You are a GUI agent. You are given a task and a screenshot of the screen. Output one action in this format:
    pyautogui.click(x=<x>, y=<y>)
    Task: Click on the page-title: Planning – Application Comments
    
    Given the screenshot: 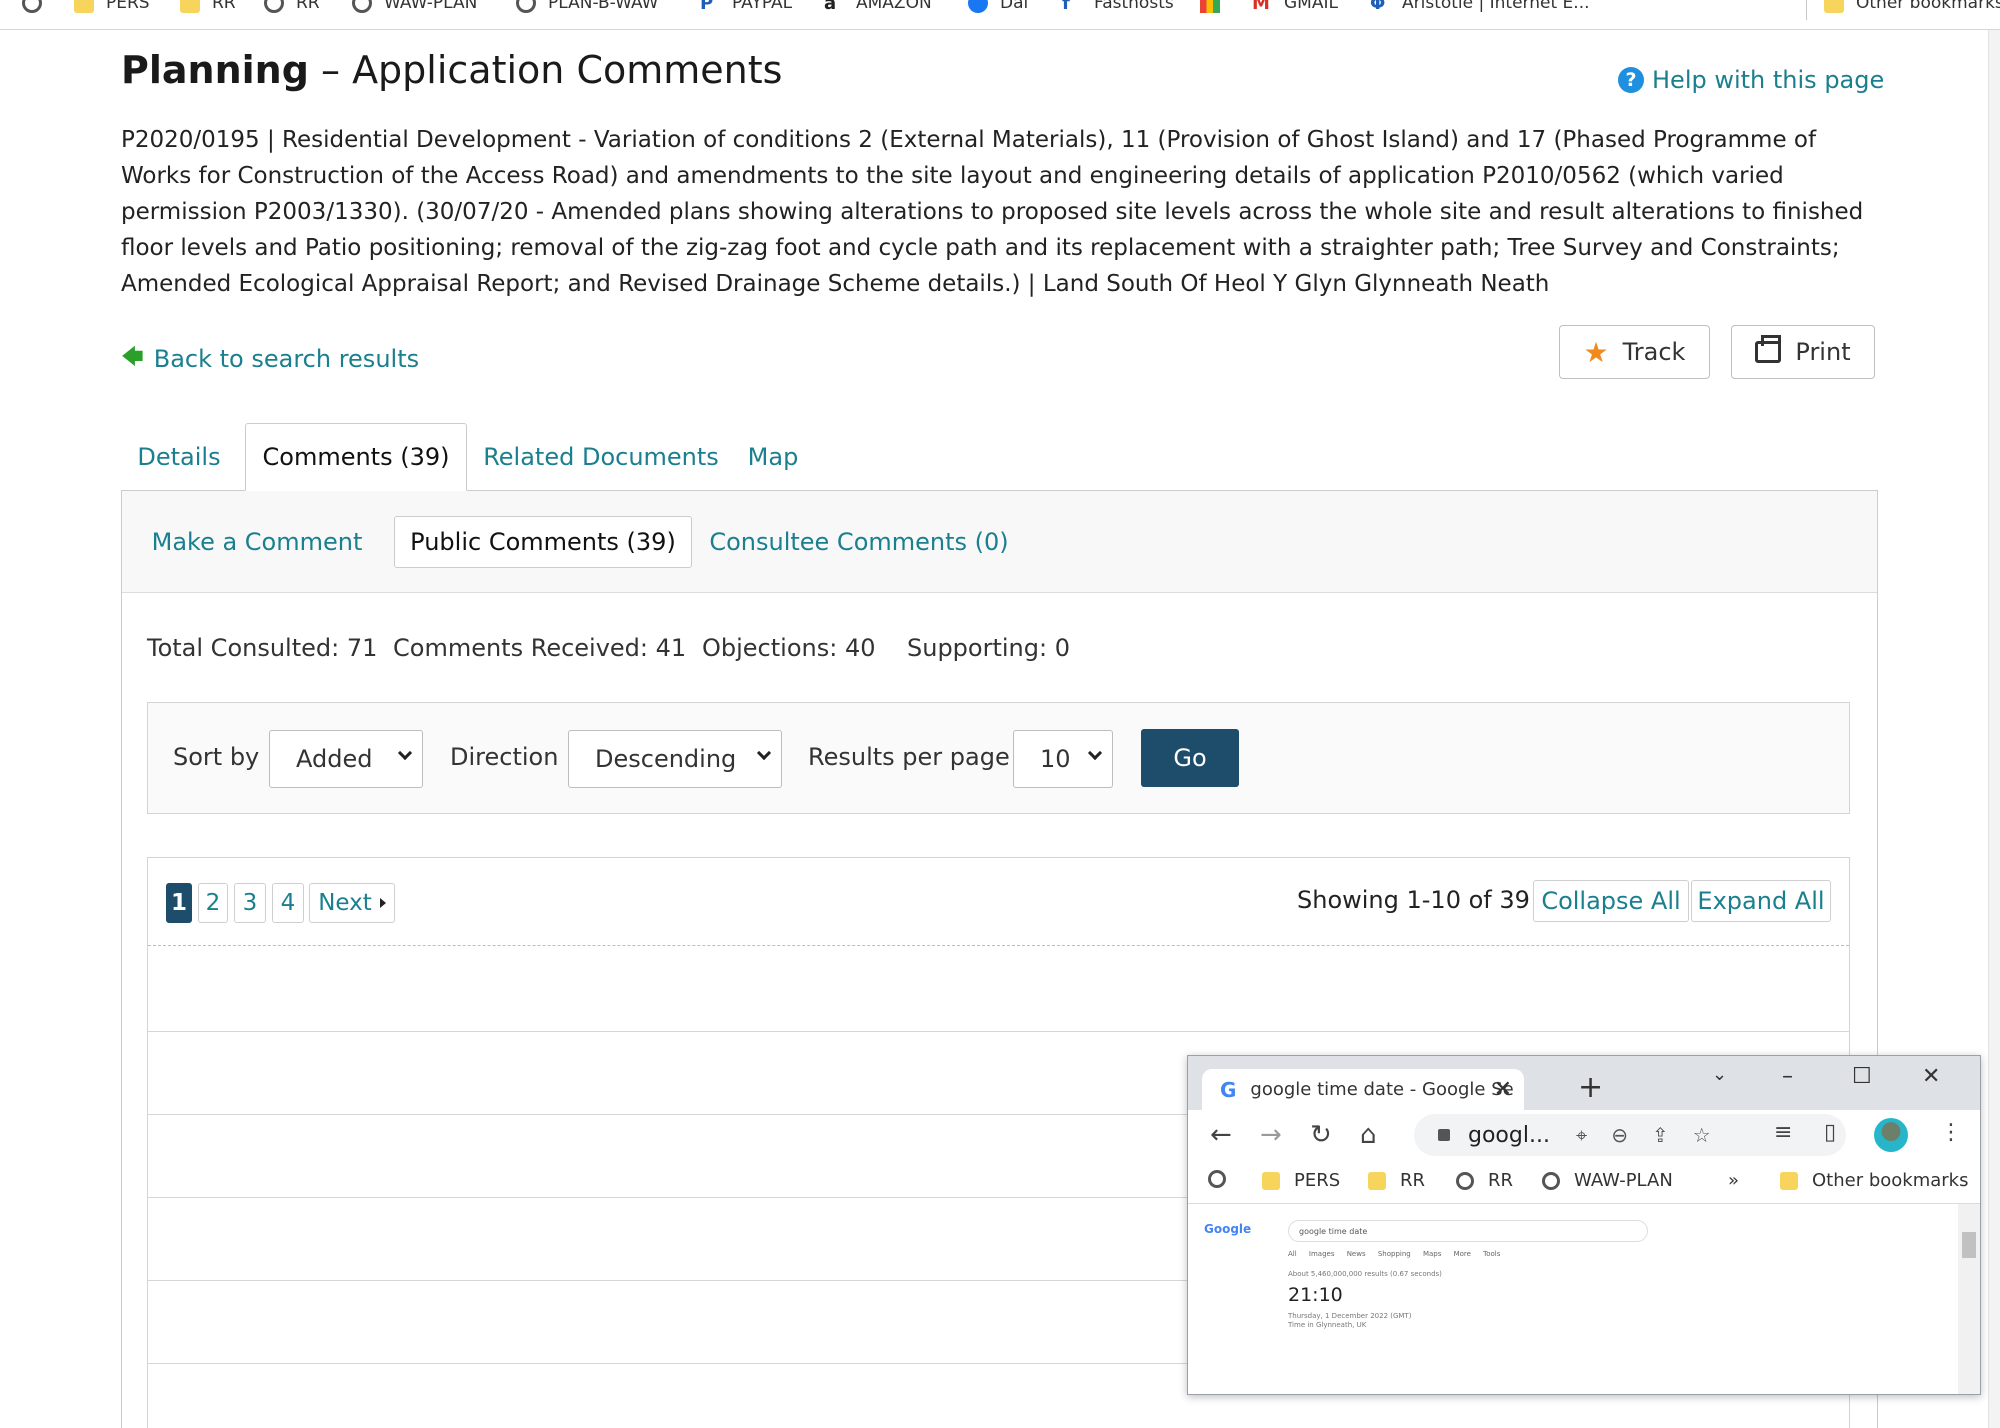 What is the action you would take?
    pyautogui.click(x=451, y=70)
    